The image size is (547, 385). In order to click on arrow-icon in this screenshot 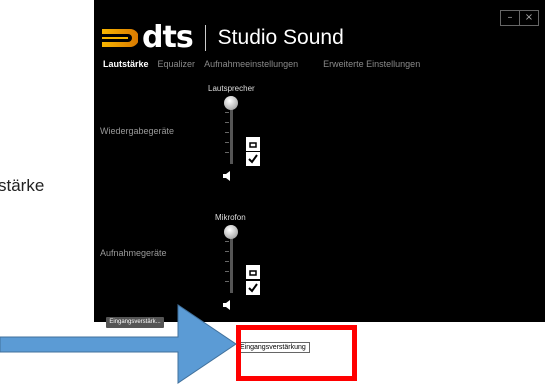, I will do `click(118, 344)`.